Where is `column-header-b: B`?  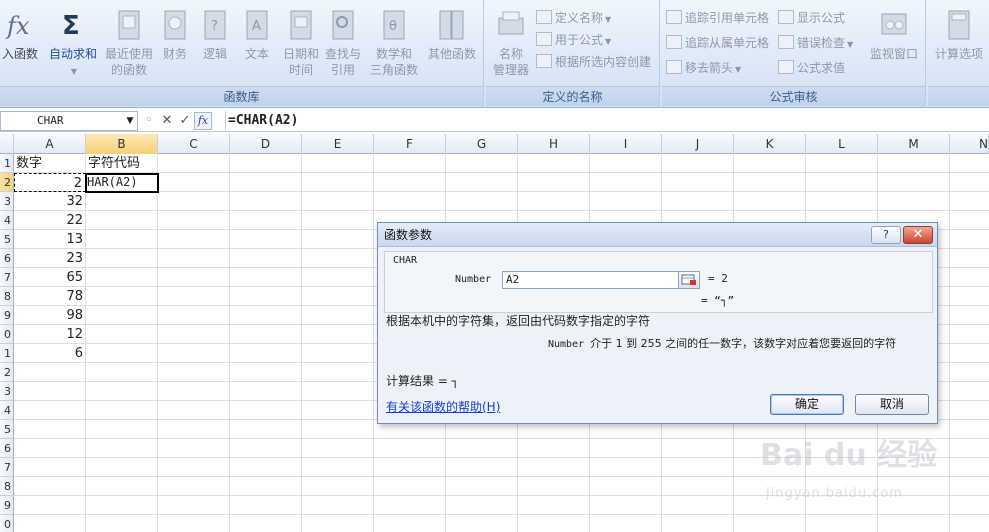 column-header-b: B is located at coordinates (122, 144).